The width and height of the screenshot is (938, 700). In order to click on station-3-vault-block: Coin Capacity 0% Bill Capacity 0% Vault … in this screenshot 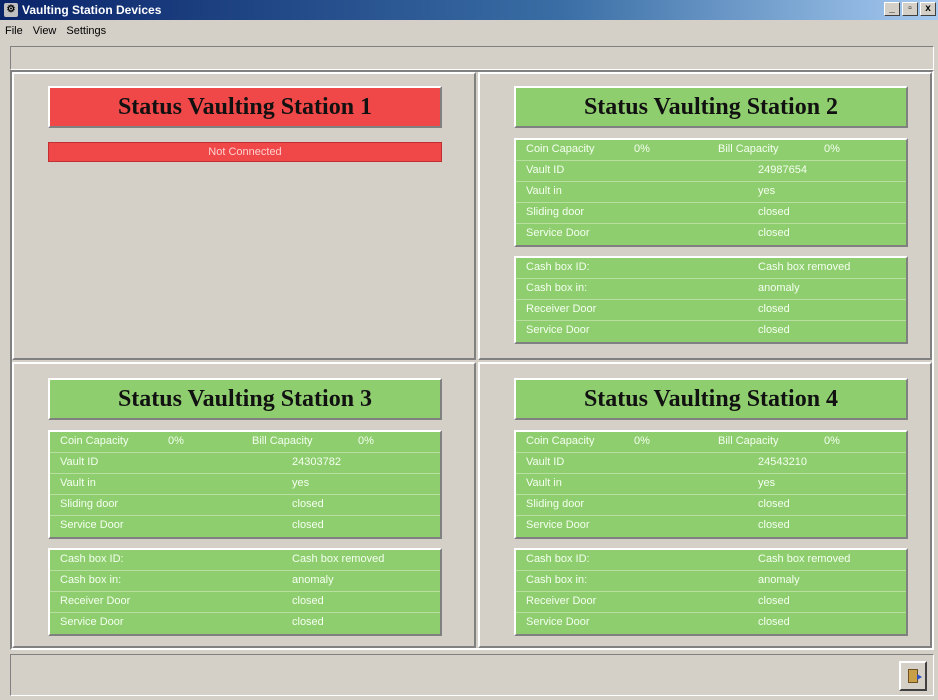, I will do `click(245, 484)`.